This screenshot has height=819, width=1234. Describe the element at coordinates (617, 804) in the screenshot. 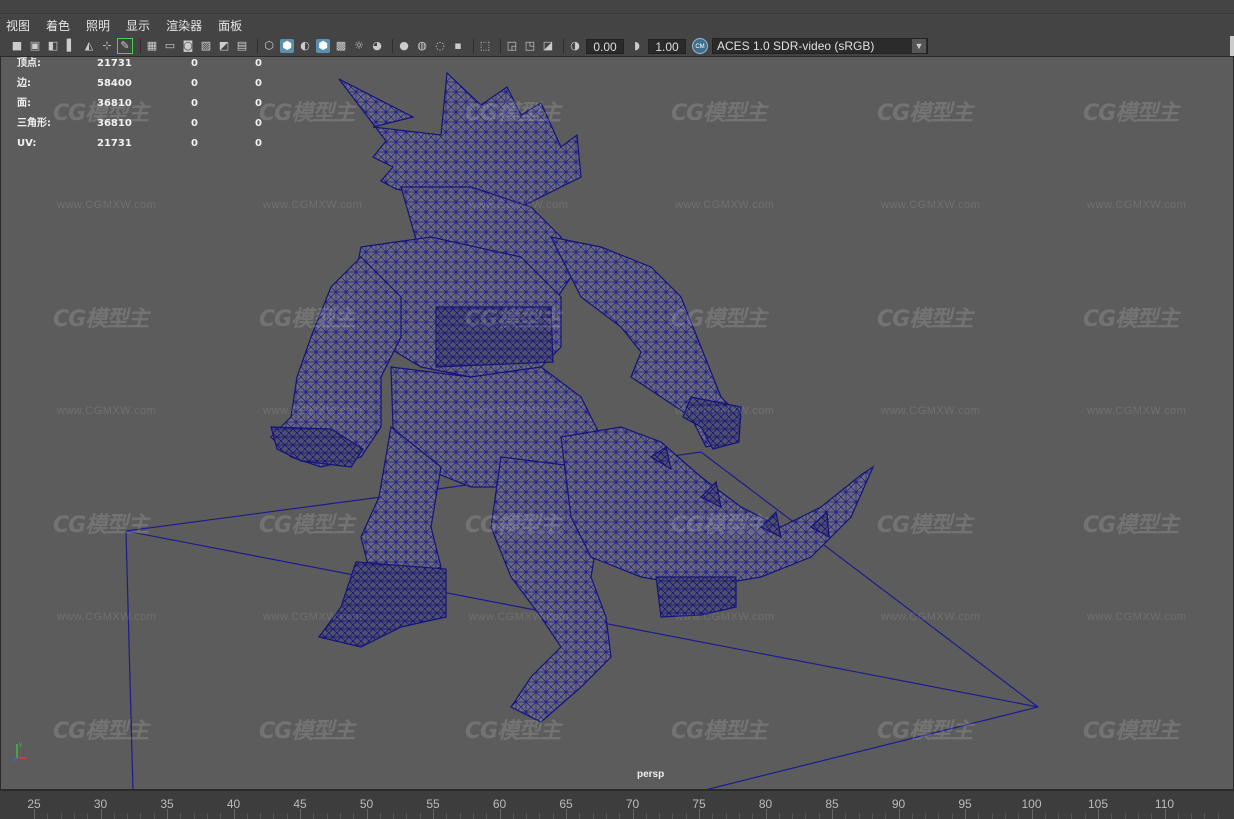

I see `time-ruler: 25 30 35 40 45 50 55 60 65 70 75 80 85 90 95 100 105 110` at that location.